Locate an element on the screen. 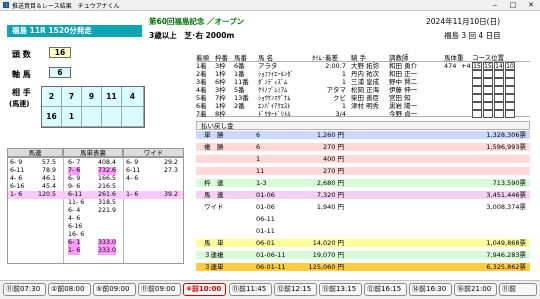 The height and width of the screenshot is (299, 540). axis-value: 6 is located at coordinates (60, 72).